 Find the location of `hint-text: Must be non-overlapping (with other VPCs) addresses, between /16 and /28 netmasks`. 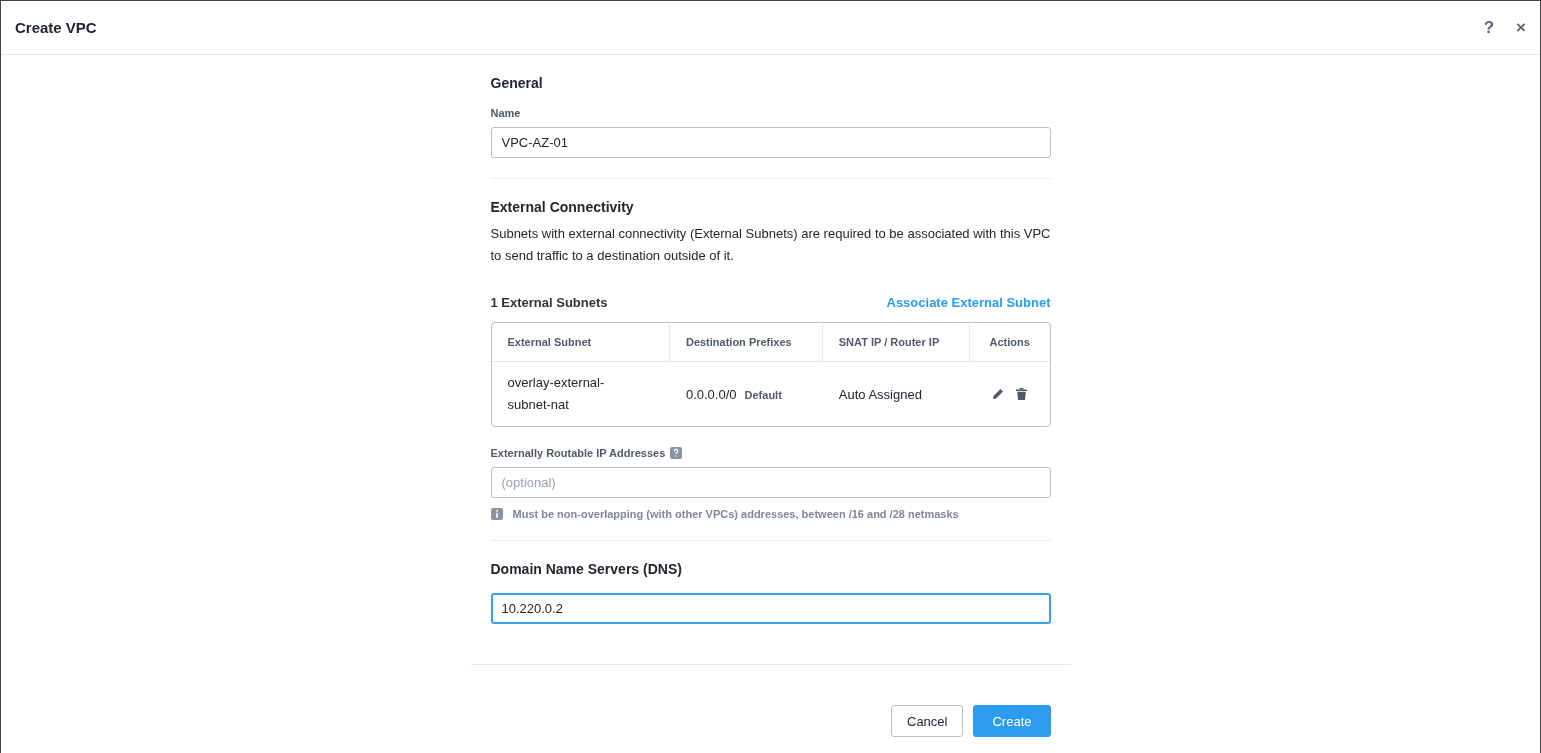

hint-text: Must be non-overlapping (with other VPCs) addresses, between /16 and /28 netmasks is located at coordinates (735, 514).